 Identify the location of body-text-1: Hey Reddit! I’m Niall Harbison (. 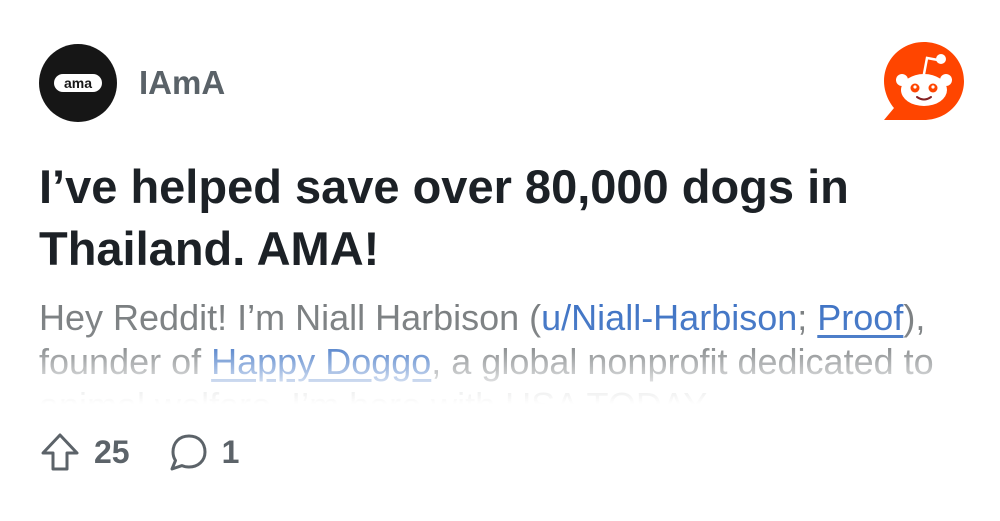
(290, 317).